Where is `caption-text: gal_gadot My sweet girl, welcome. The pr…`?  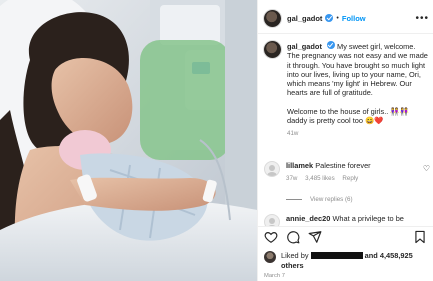
caption-text: gal_gadot My sweet girl, welcome. The pr… is located at coordinates (358, 83).